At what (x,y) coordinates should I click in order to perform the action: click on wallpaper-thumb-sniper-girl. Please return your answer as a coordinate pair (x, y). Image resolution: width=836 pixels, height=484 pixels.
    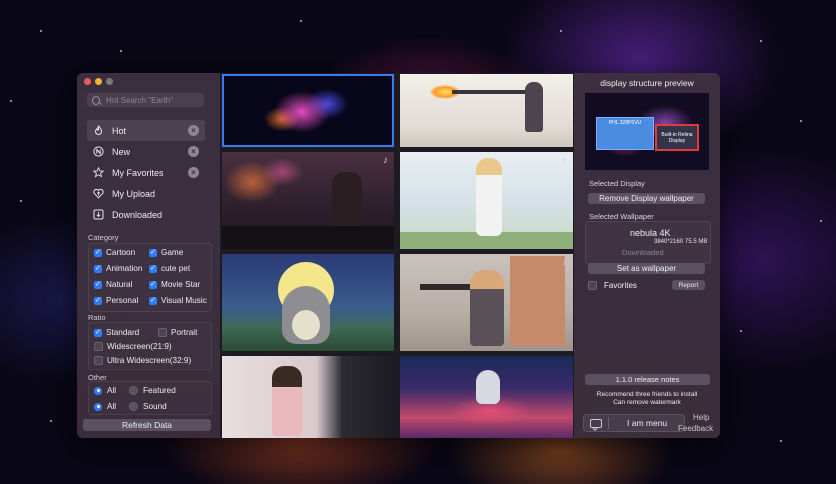
    Looking at the image, I should click on (486, 110).